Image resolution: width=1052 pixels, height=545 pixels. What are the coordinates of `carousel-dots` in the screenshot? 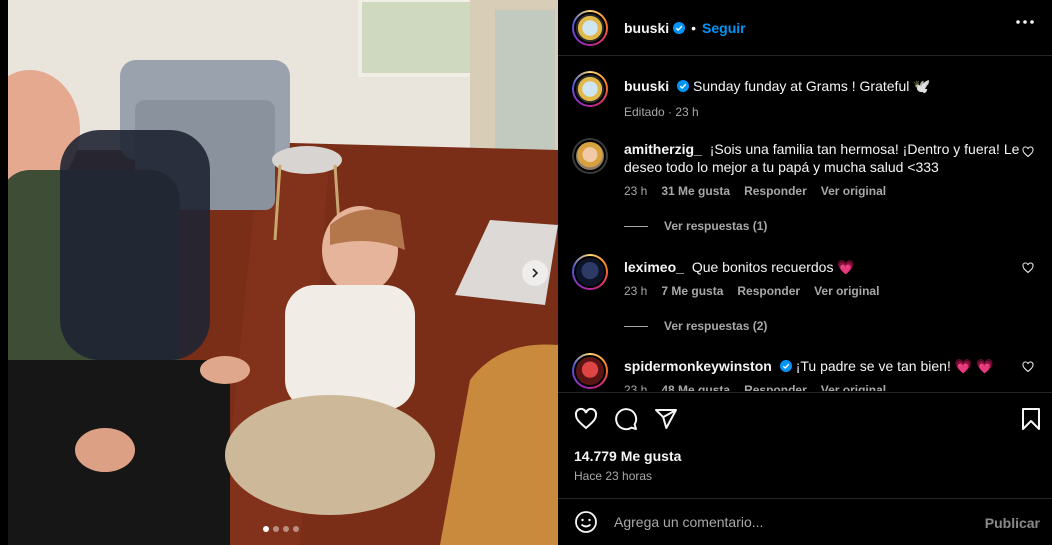 It's located at (281, 529).